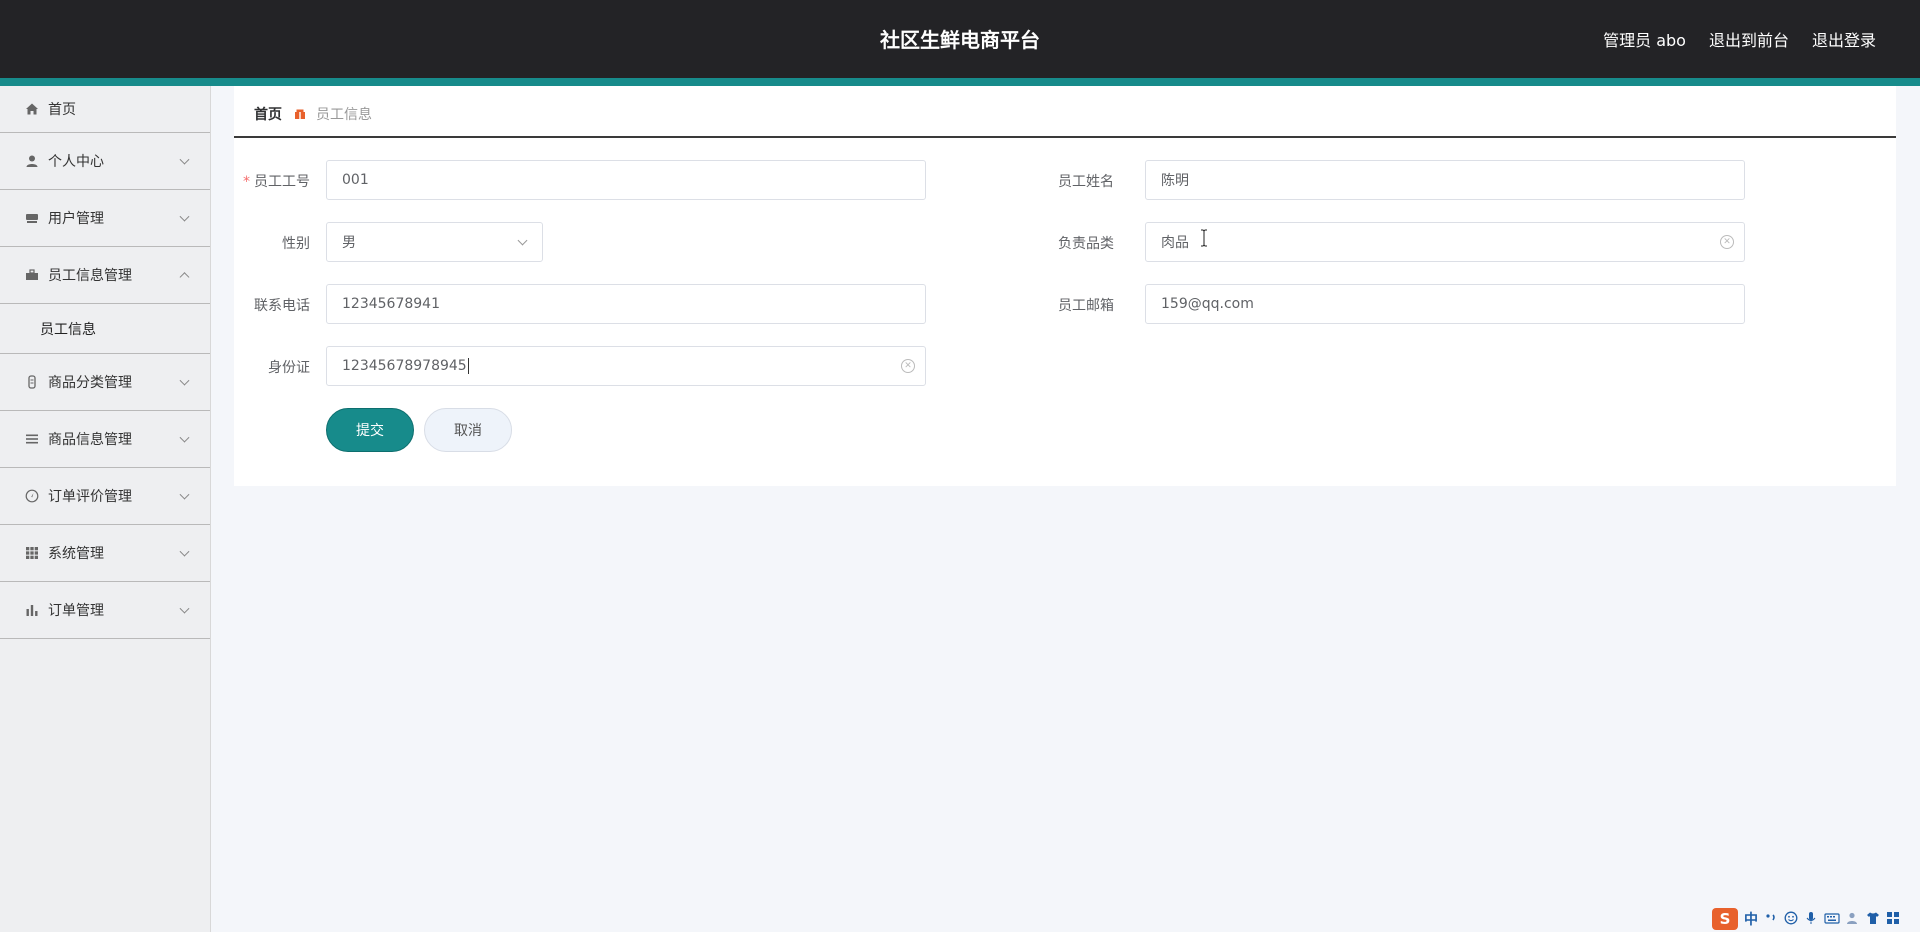  What do you see at coordinates (1749, 39) in the screenshot?
I see `exit-to-frontend-link: 退出到前台` at bounding box center [1749, 39].